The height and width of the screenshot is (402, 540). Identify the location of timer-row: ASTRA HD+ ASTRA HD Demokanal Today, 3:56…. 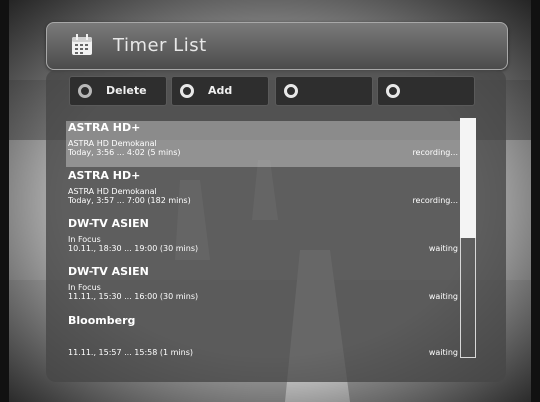
(263, 144).